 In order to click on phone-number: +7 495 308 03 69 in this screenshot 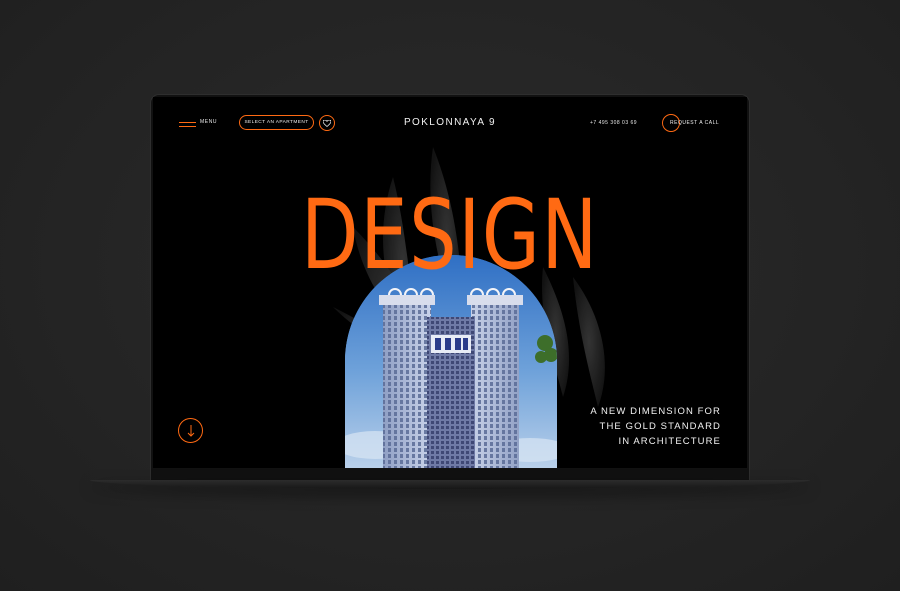, I will do `click(613, 123)`.